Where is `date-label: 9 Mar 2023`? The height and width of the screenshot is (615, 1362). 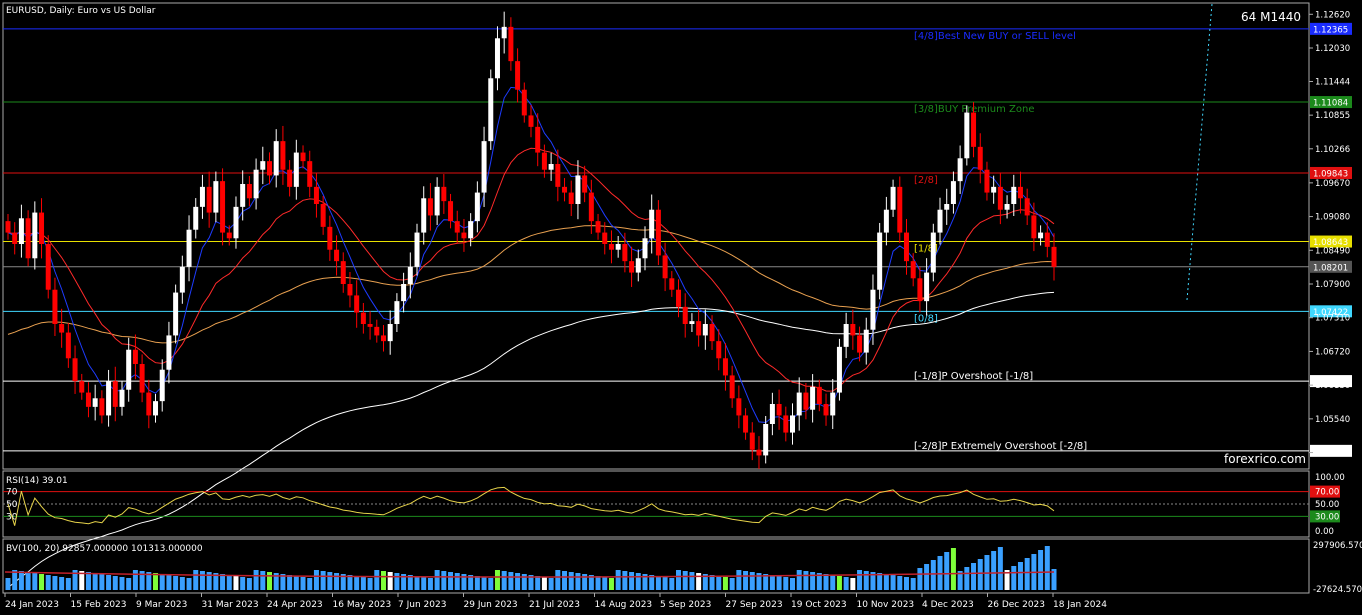
date-label: 9 Mar 2023 is located at coordinates (161, 605).